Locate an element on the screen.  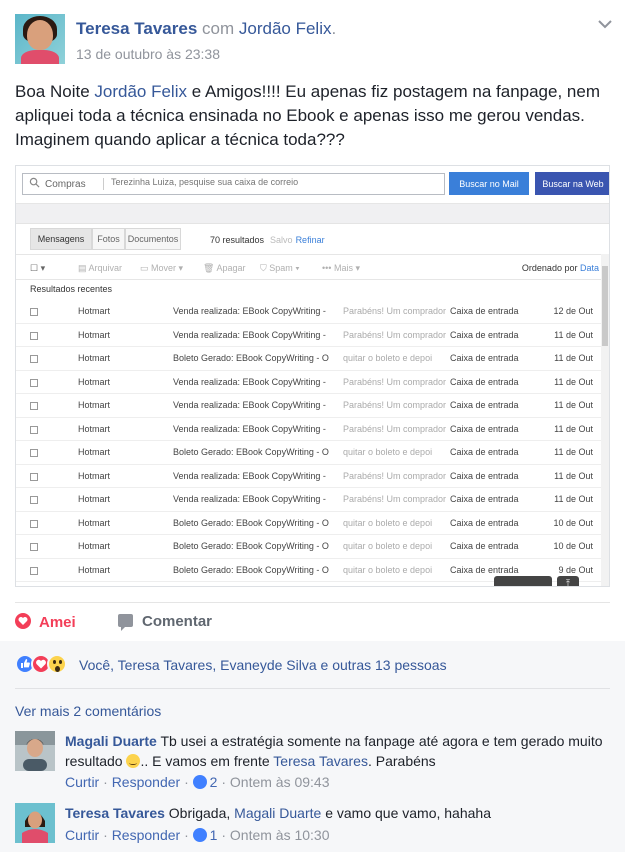
mail-search-bar: Compras Buscar no Mail Buscar na Web is located at coordinates (312, 185).